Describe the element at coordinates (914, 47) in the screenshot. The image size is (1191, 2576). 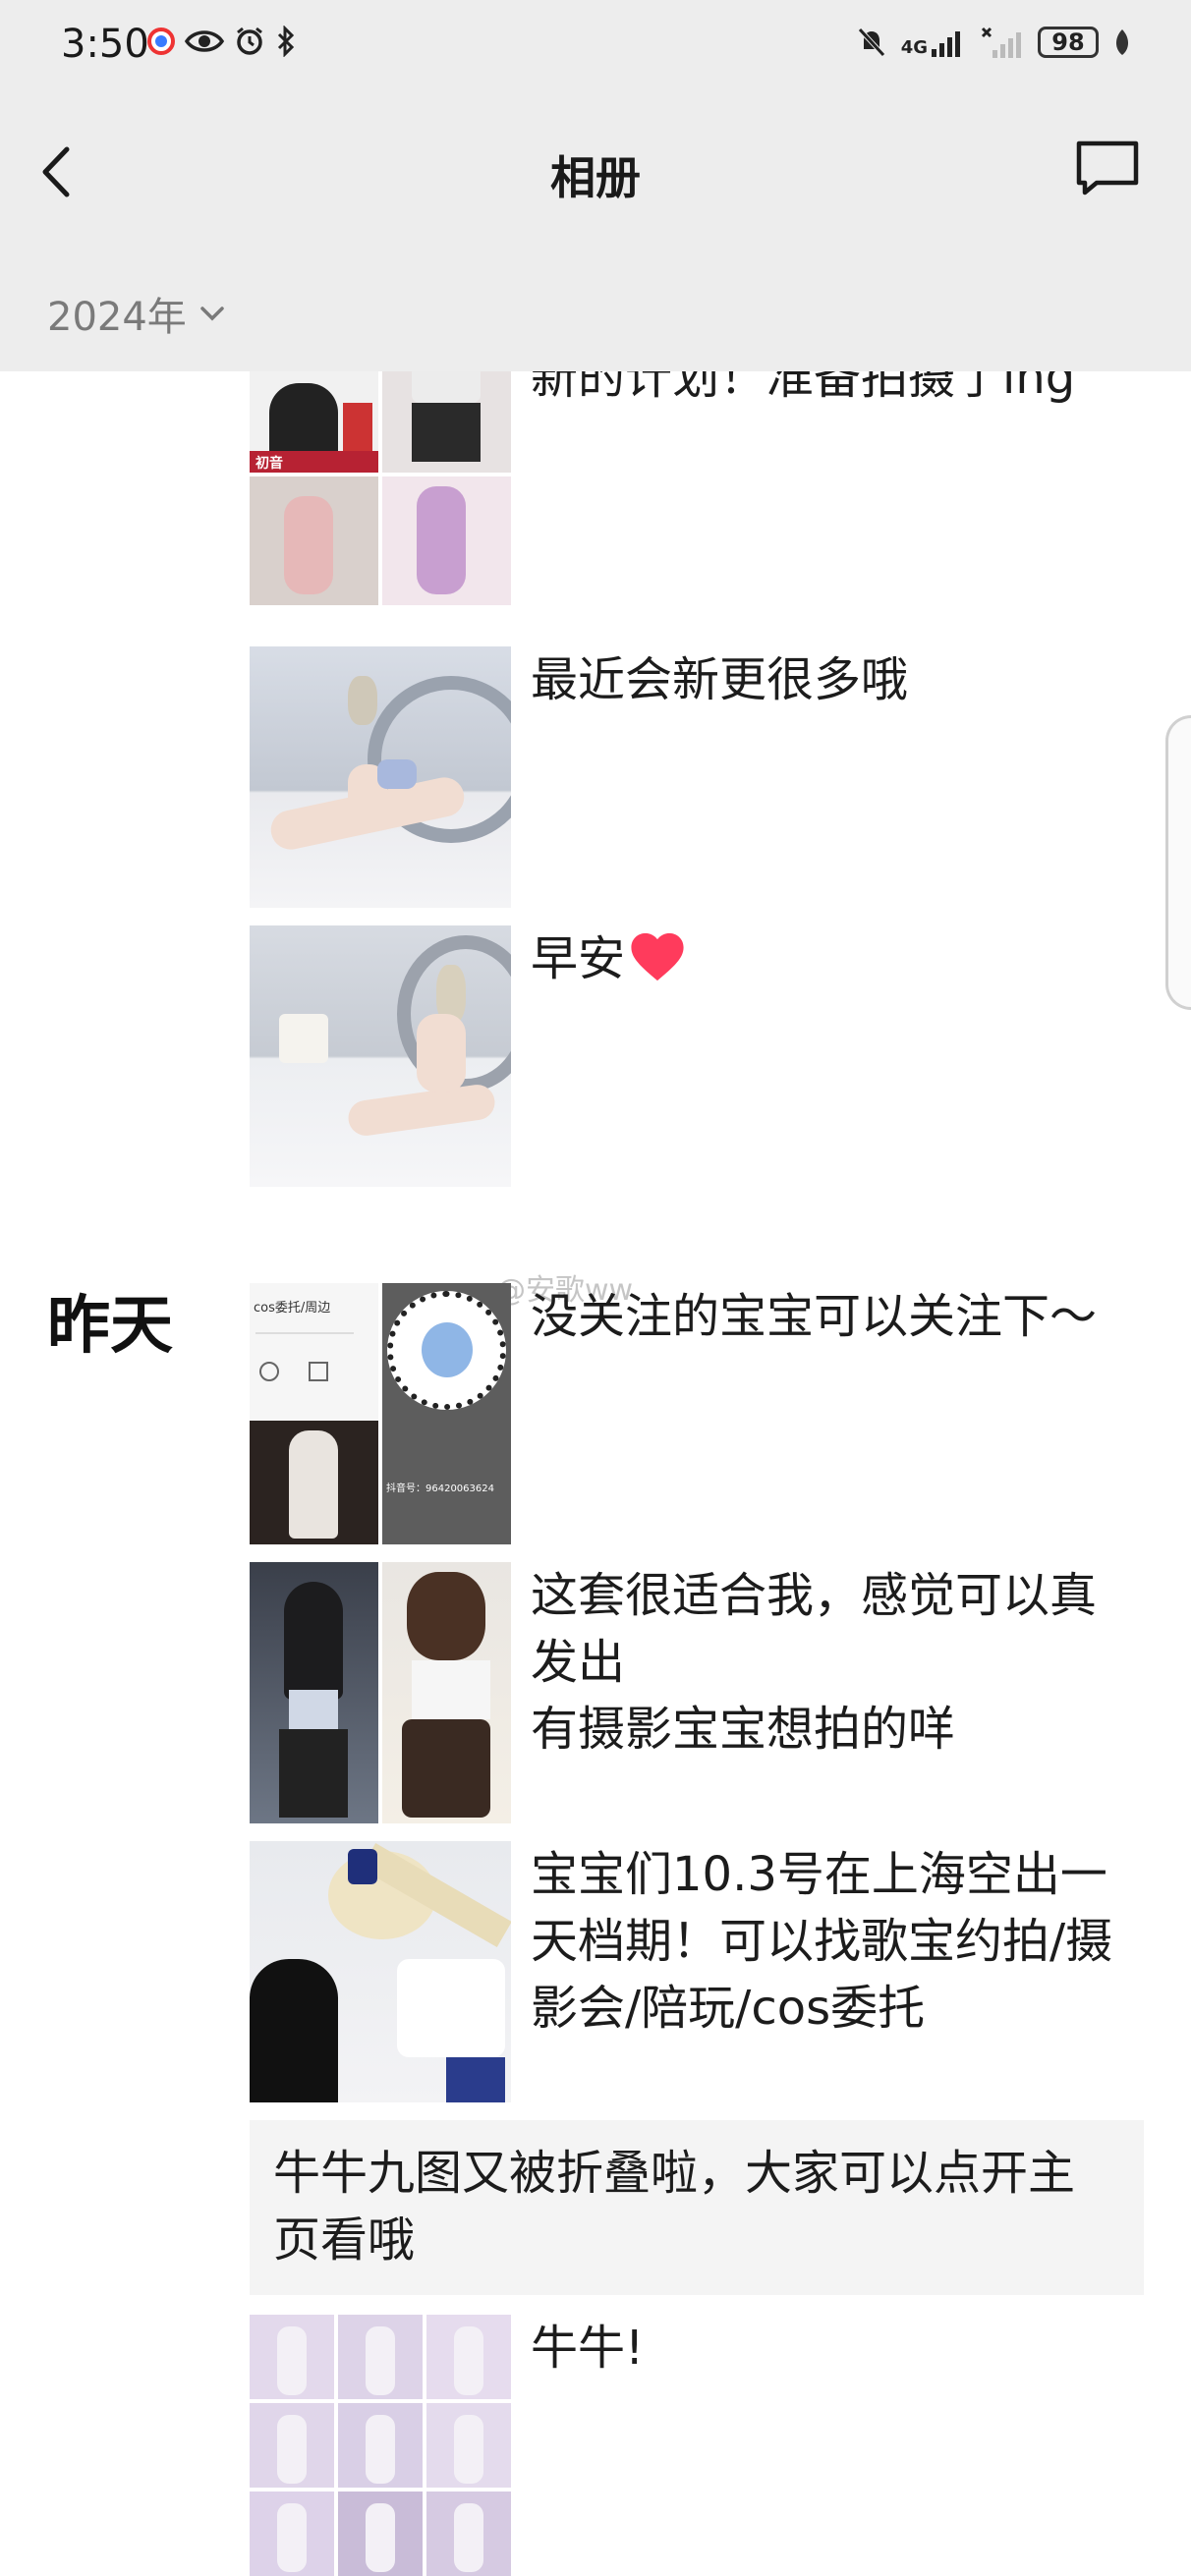
I see `network-type: 4G` at that location.